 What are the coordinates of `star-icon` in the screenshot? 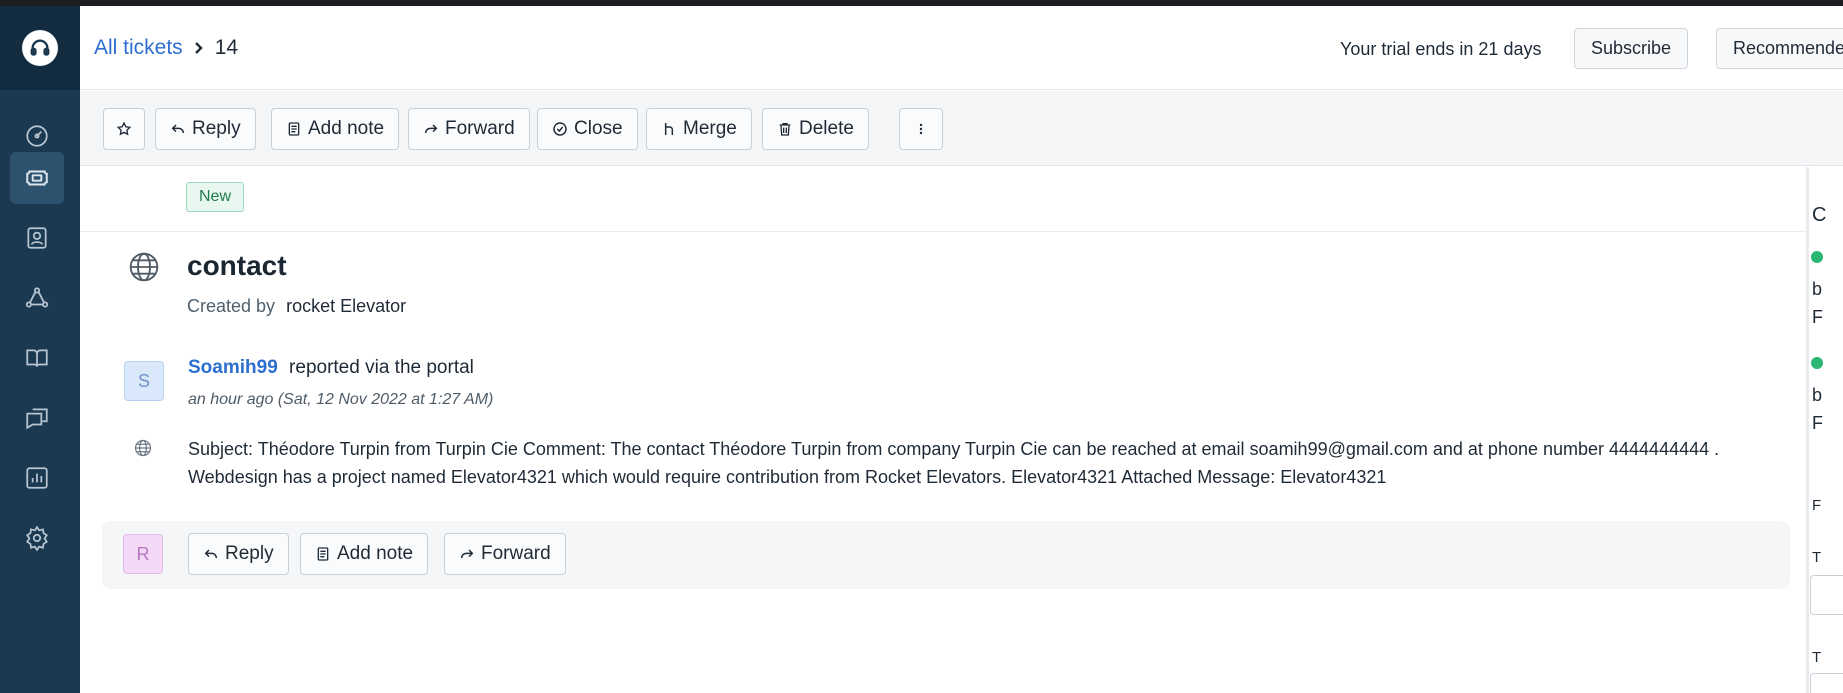 It's located at (124, 128).